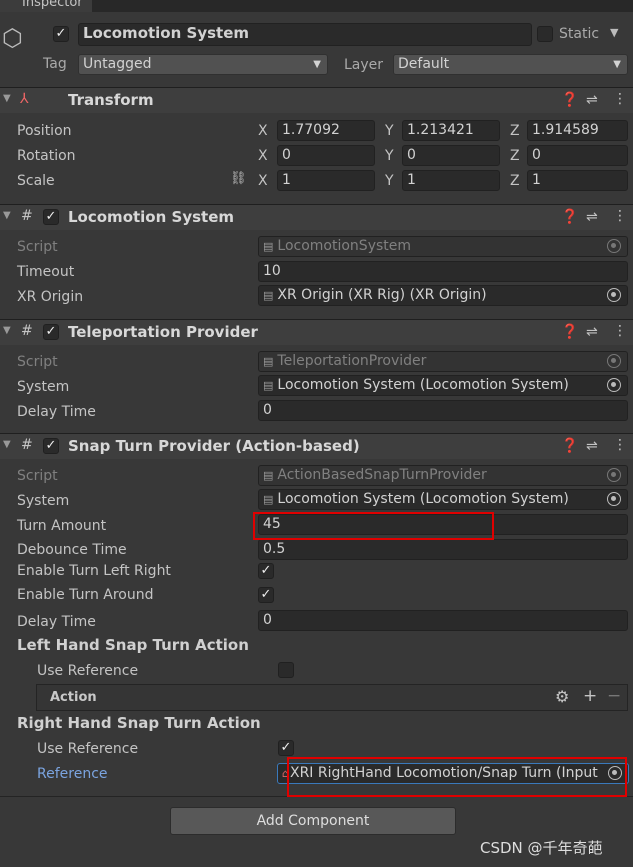  What do you see at coordinates (55, 64) in the screenshot?
I see `tag-label: Tag` at bounding box center [55, 64].